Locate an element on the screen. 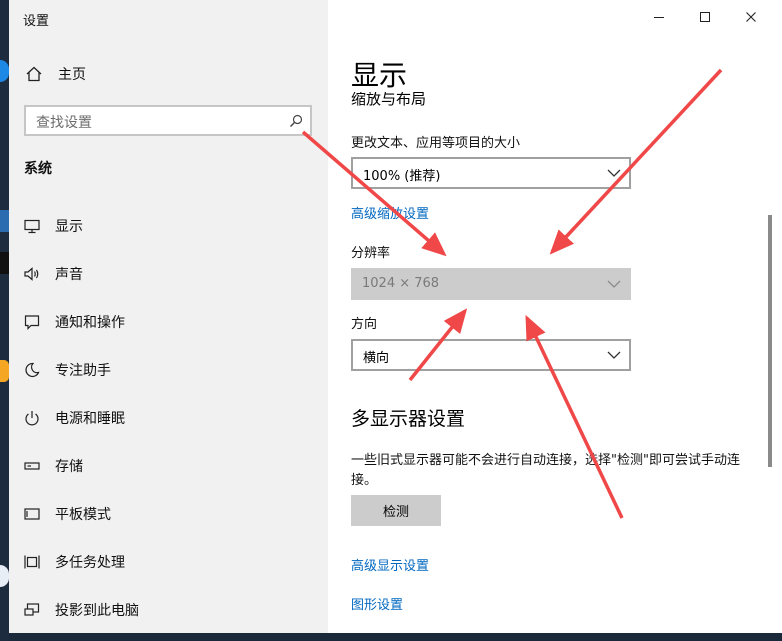  page-title: 显示 is located at coordinates (379, 75).